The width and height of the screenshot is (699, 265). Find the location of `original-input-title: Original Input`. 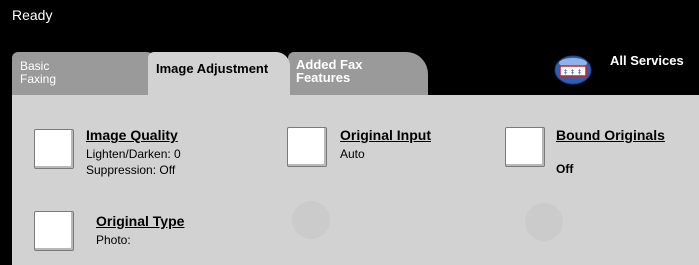

original-input-title: Original Input is located at coordinates (385, 135).